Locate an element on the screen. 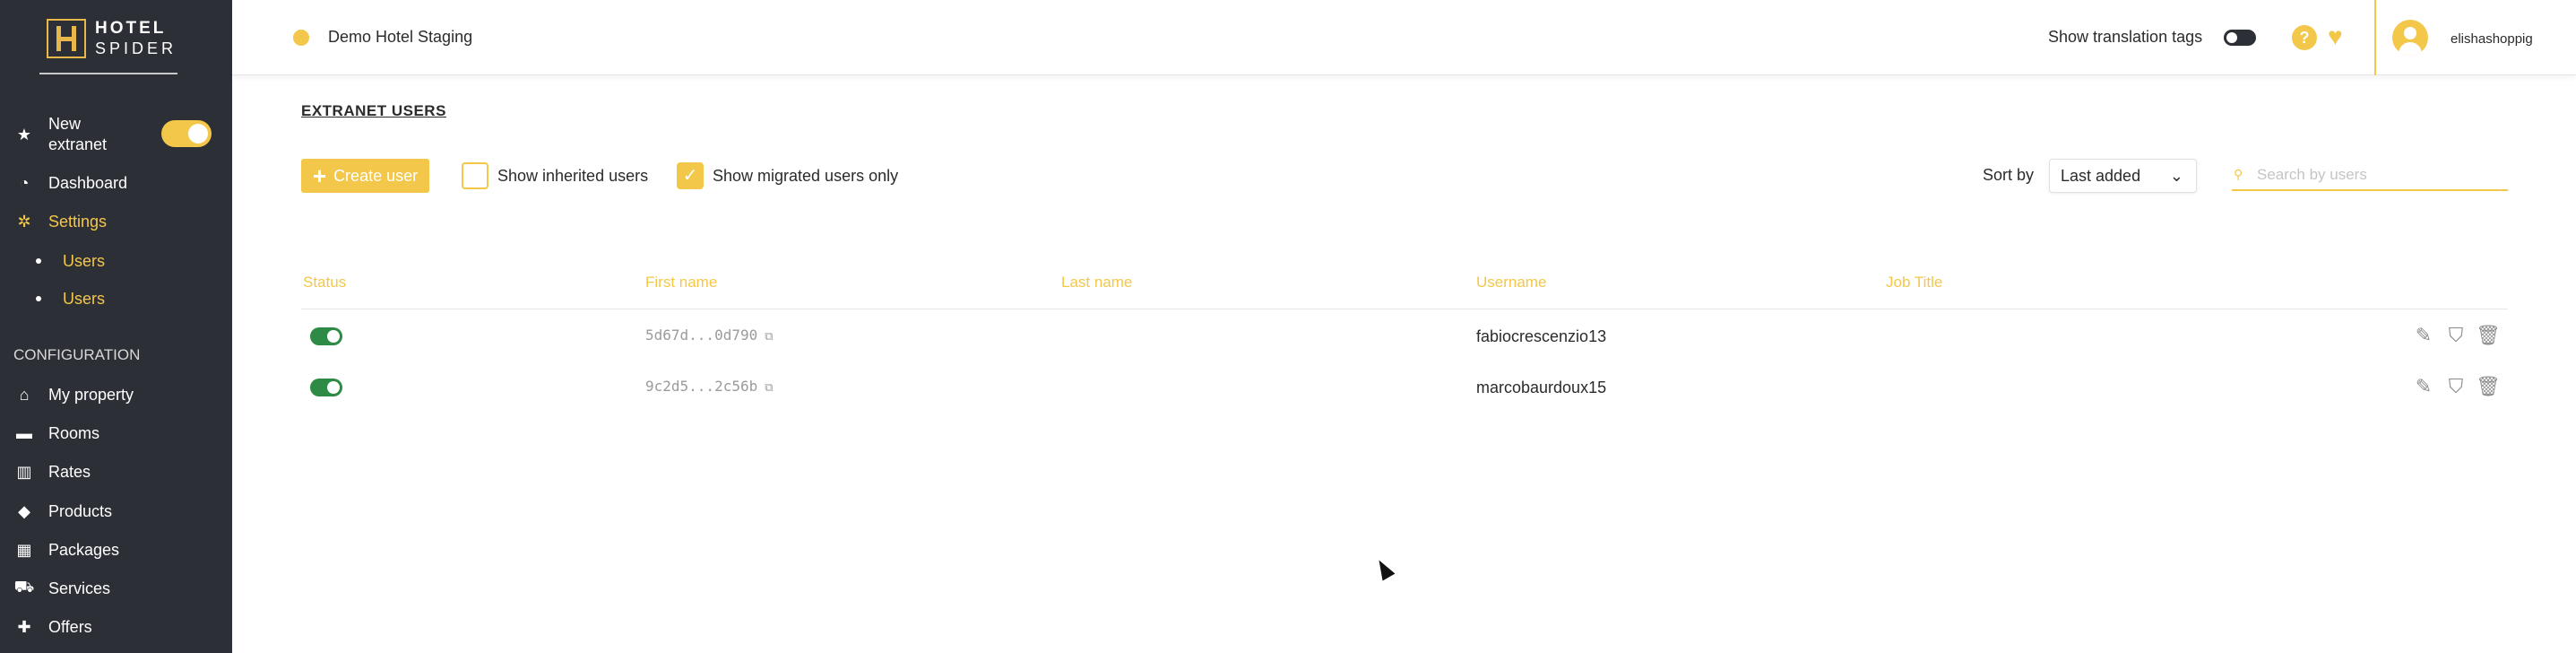 The width and height of the screenshot is (2576, 653). sidebar-item-products: ◆ Products is located at coordinates (56, 511).